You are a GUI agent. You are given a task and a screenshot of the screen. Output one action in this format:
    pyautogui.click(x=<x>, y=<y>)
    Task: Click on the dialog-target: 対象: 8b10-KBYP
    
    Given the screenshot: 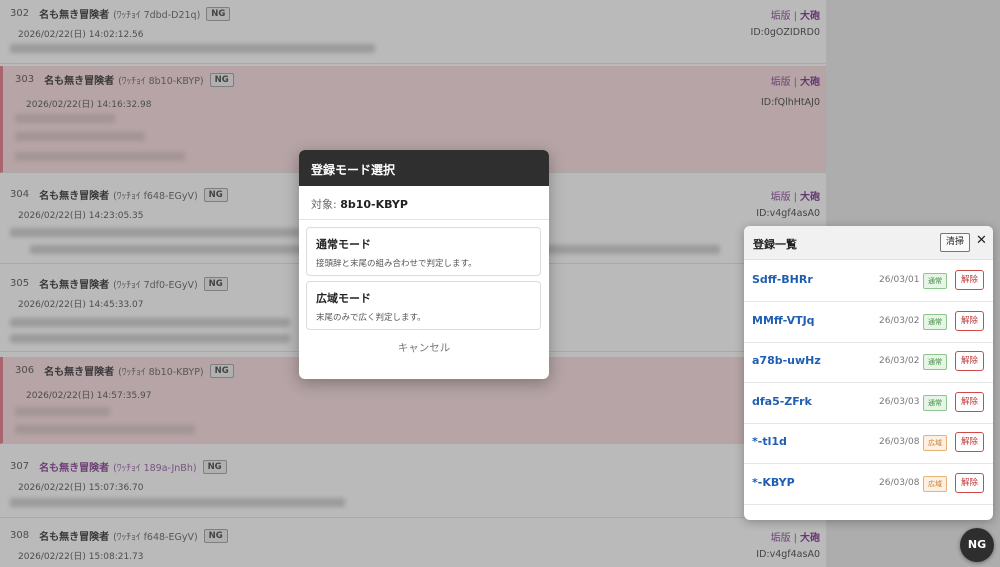 What is the action you would take?
    pyautogui.click(x=424, y=203)
    